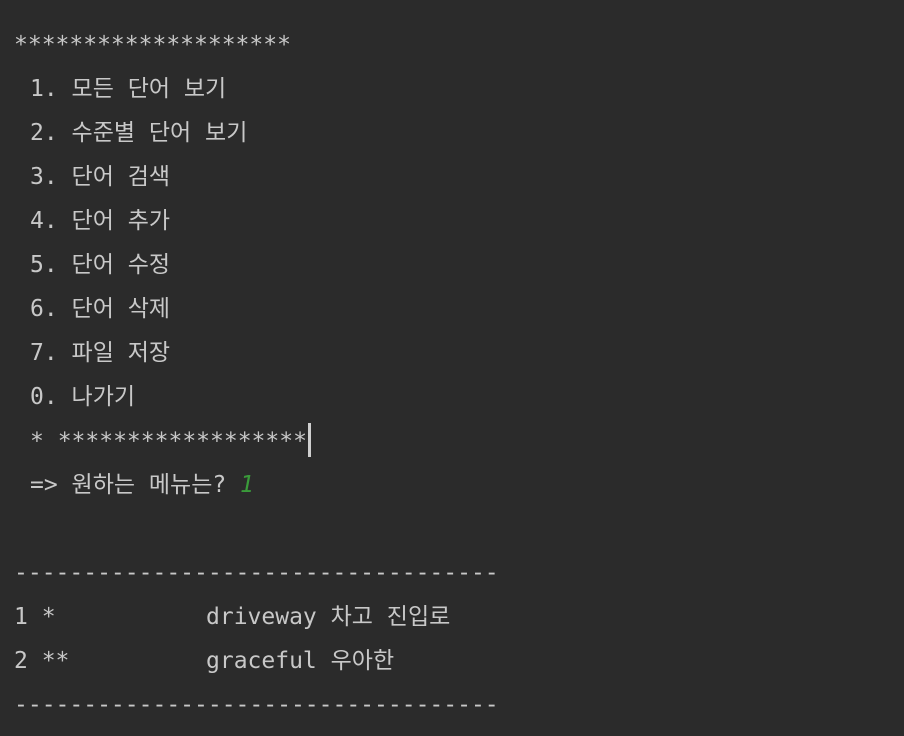 The image size is (904, 736). I want to click on menu-prompt-line: => 원하는 메뉴는? 1, so click(459, 491).